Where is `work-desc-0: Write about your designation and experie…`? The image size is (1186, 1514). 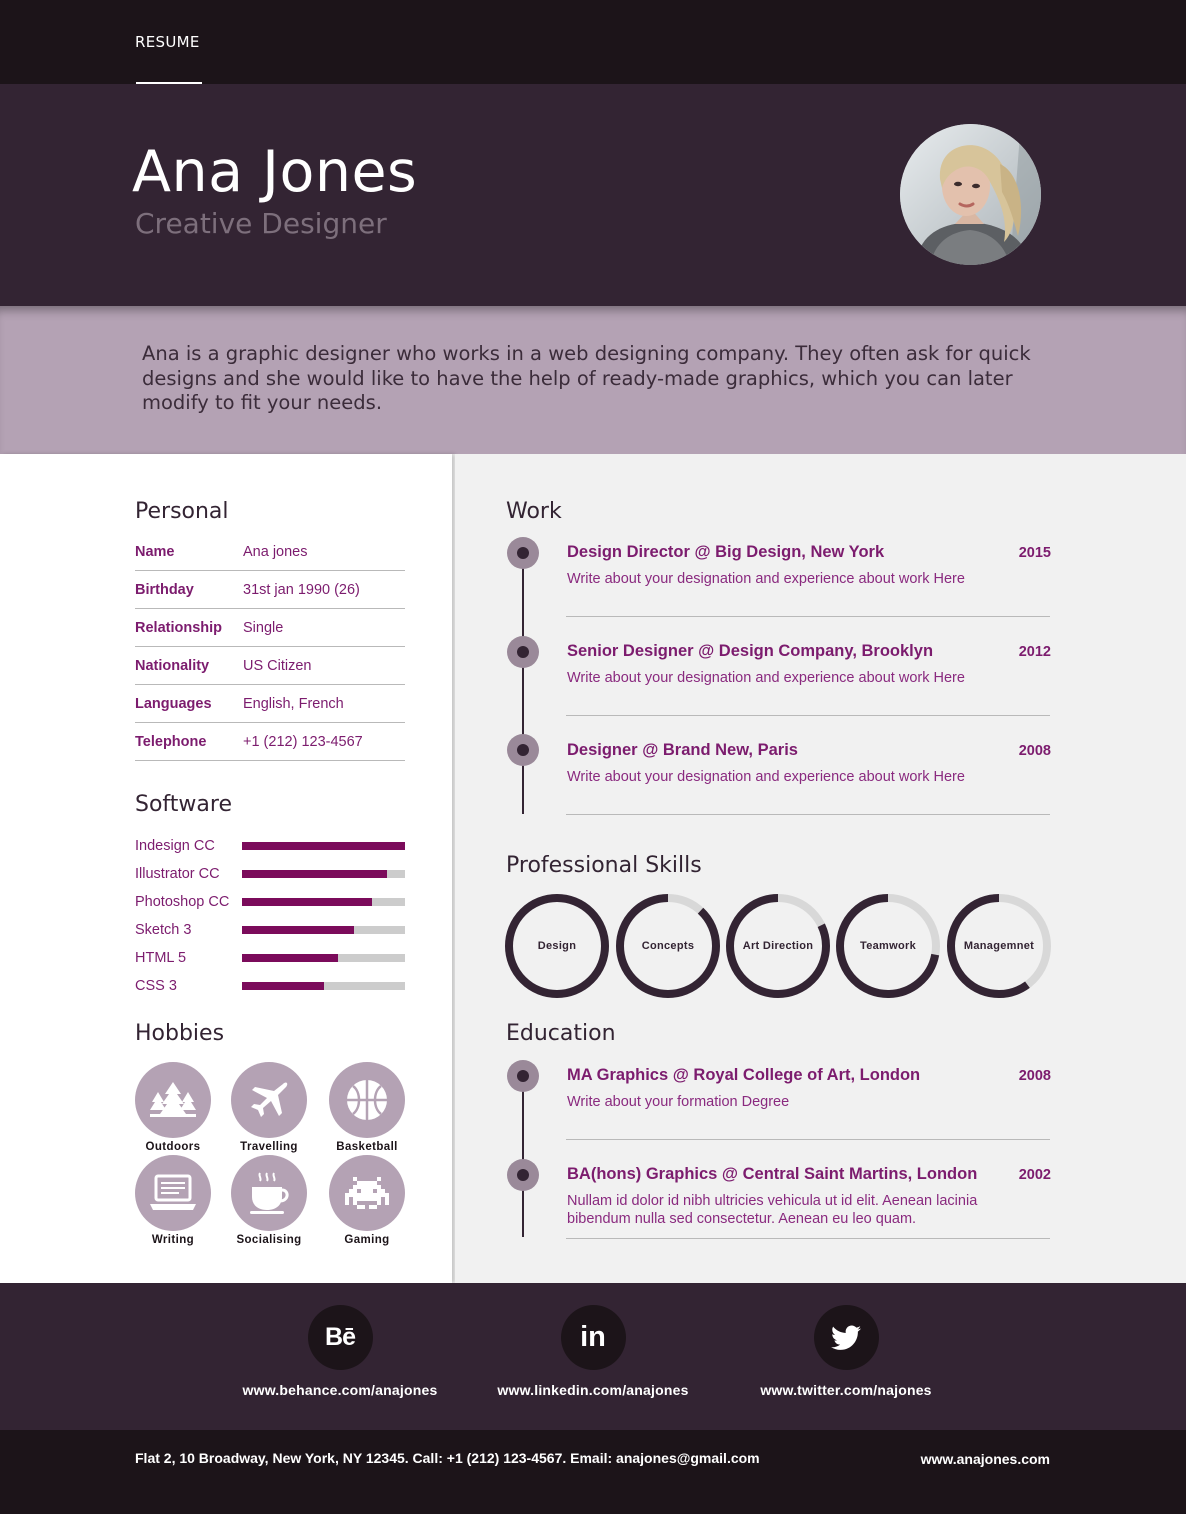 work-desc-0: Write about your designation and experie… is located at coordinates (766, 579).